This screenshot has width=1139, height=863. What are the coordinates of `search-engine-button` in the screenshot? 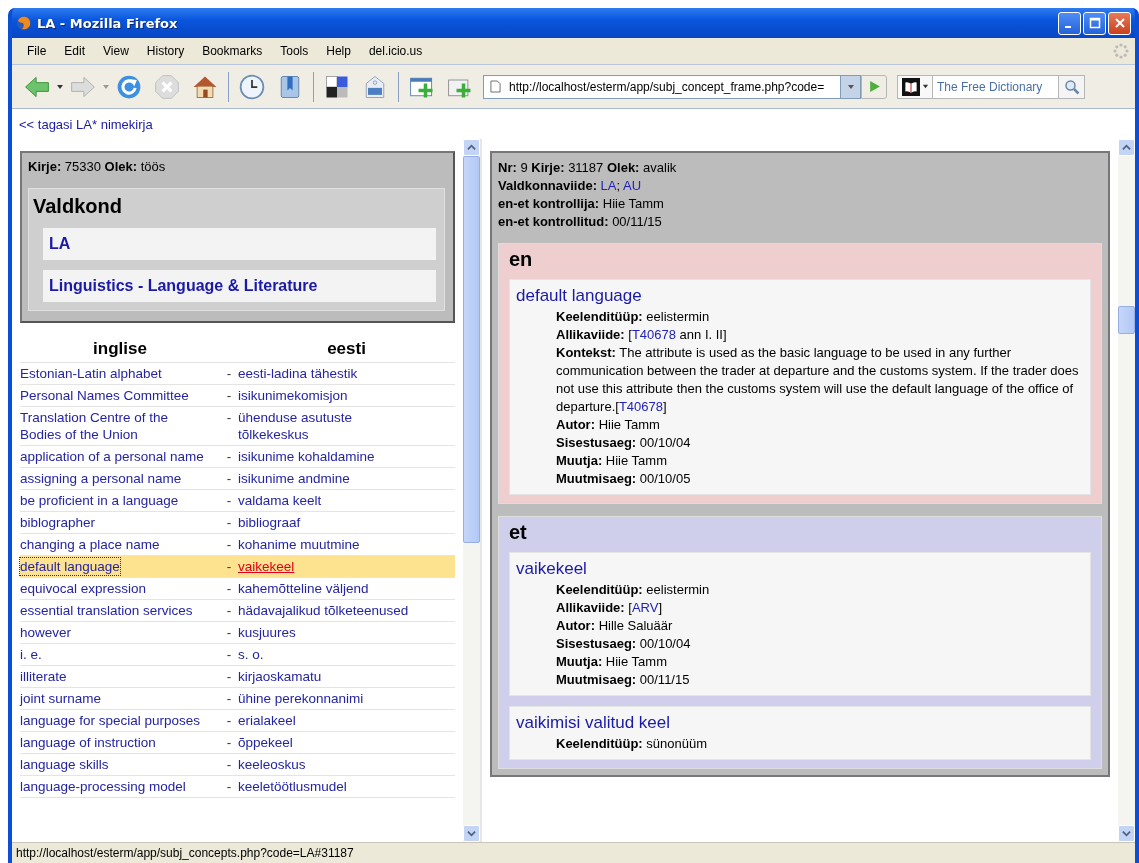 It's located at (915, 86).